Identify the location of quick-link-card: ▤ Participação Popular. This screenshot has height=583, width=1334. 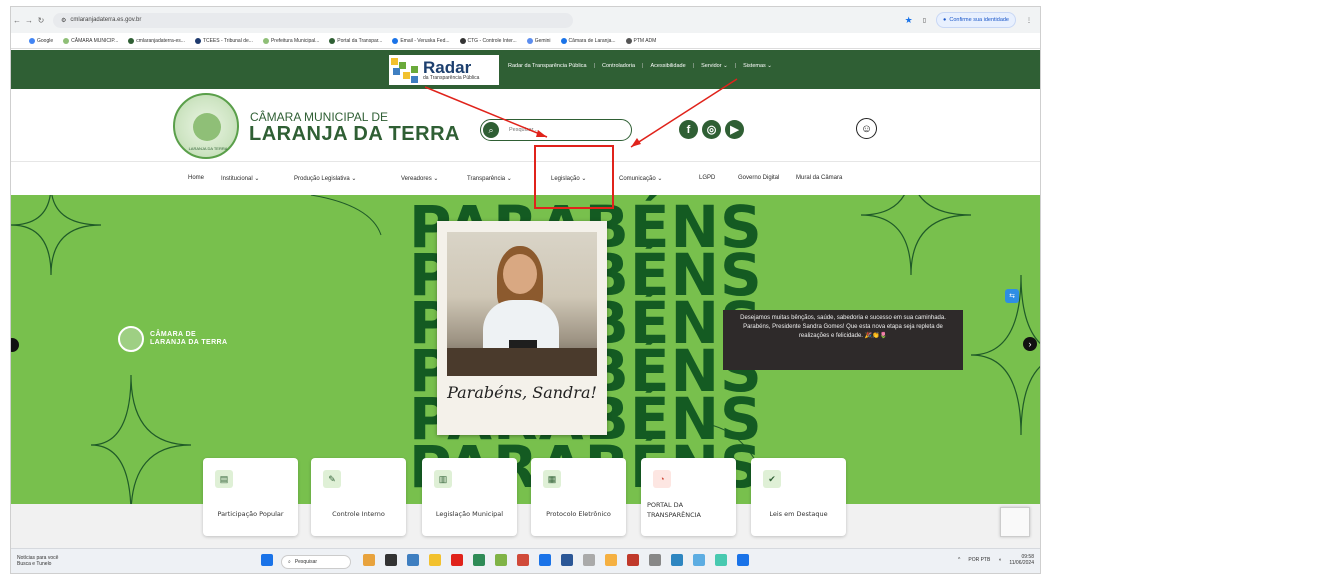
(250, 497).